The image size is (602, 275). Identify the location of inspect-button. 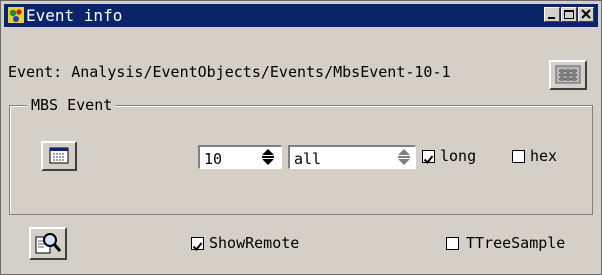
(48, 243).